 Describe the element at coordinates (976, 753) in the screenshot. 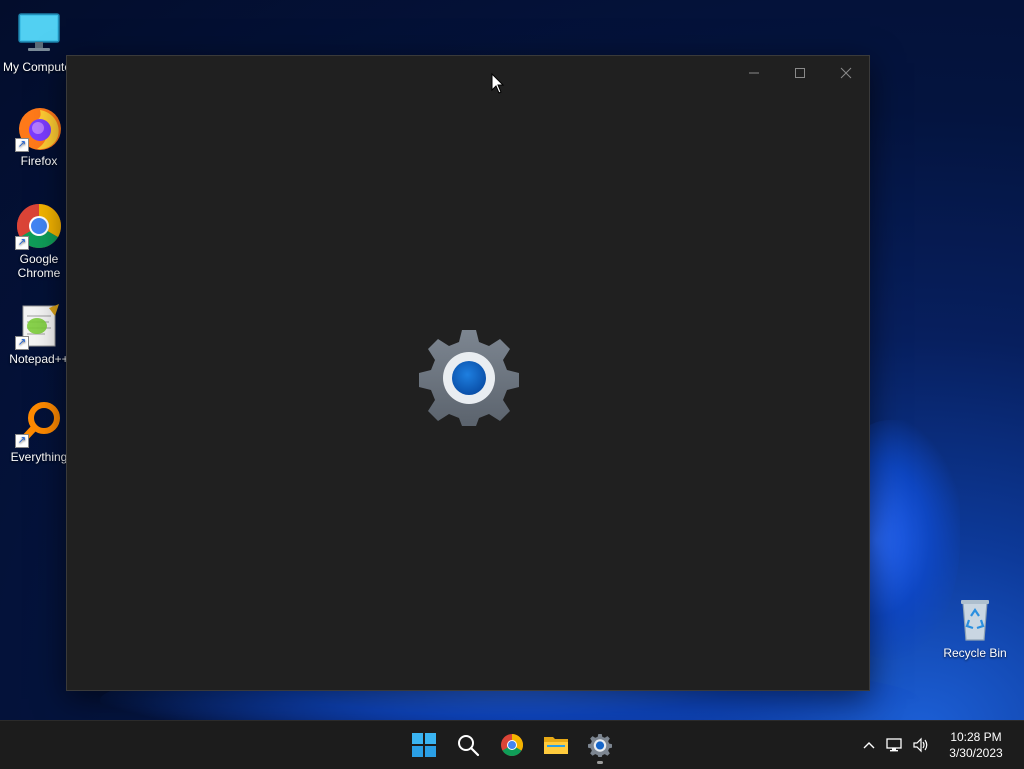

I see `clock-date: 3/30/2023` at that location.